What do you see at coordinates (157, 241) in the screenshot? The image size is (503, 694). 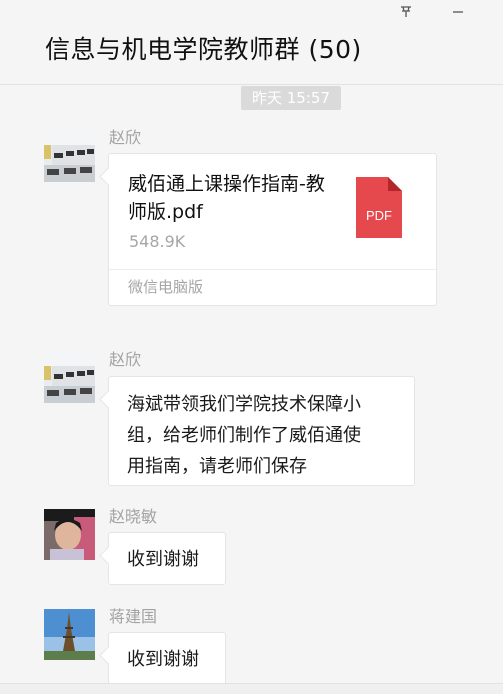 I see `file-size: 548.9K` at bounding box center [157, 241].